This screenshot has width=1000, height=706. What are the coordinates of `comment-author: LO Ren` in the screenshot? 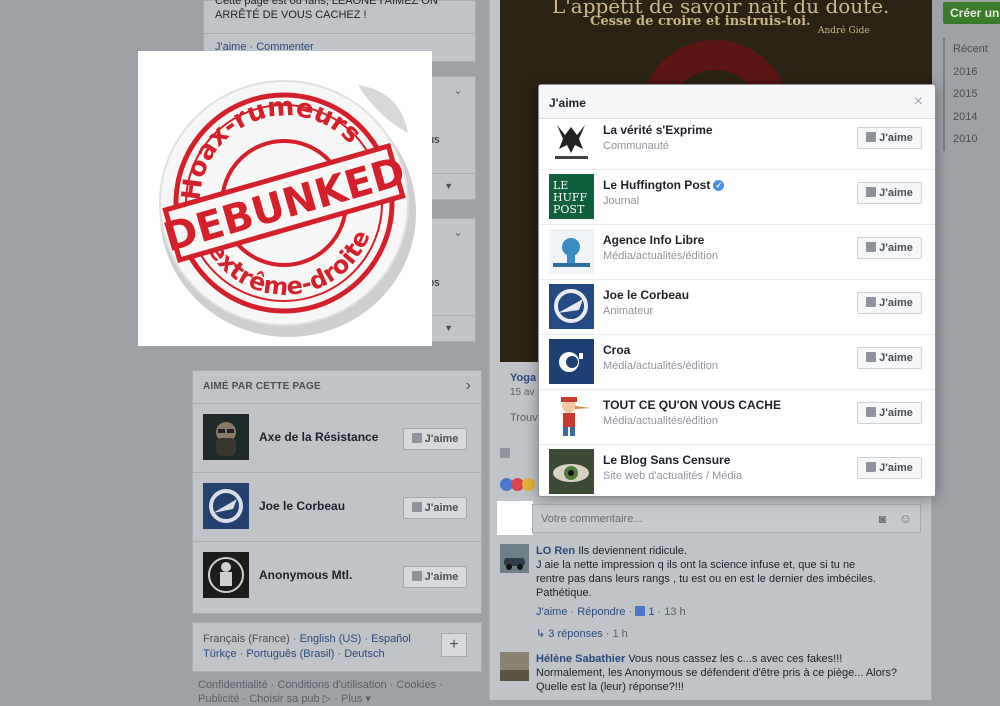 It's located at (555, 551).